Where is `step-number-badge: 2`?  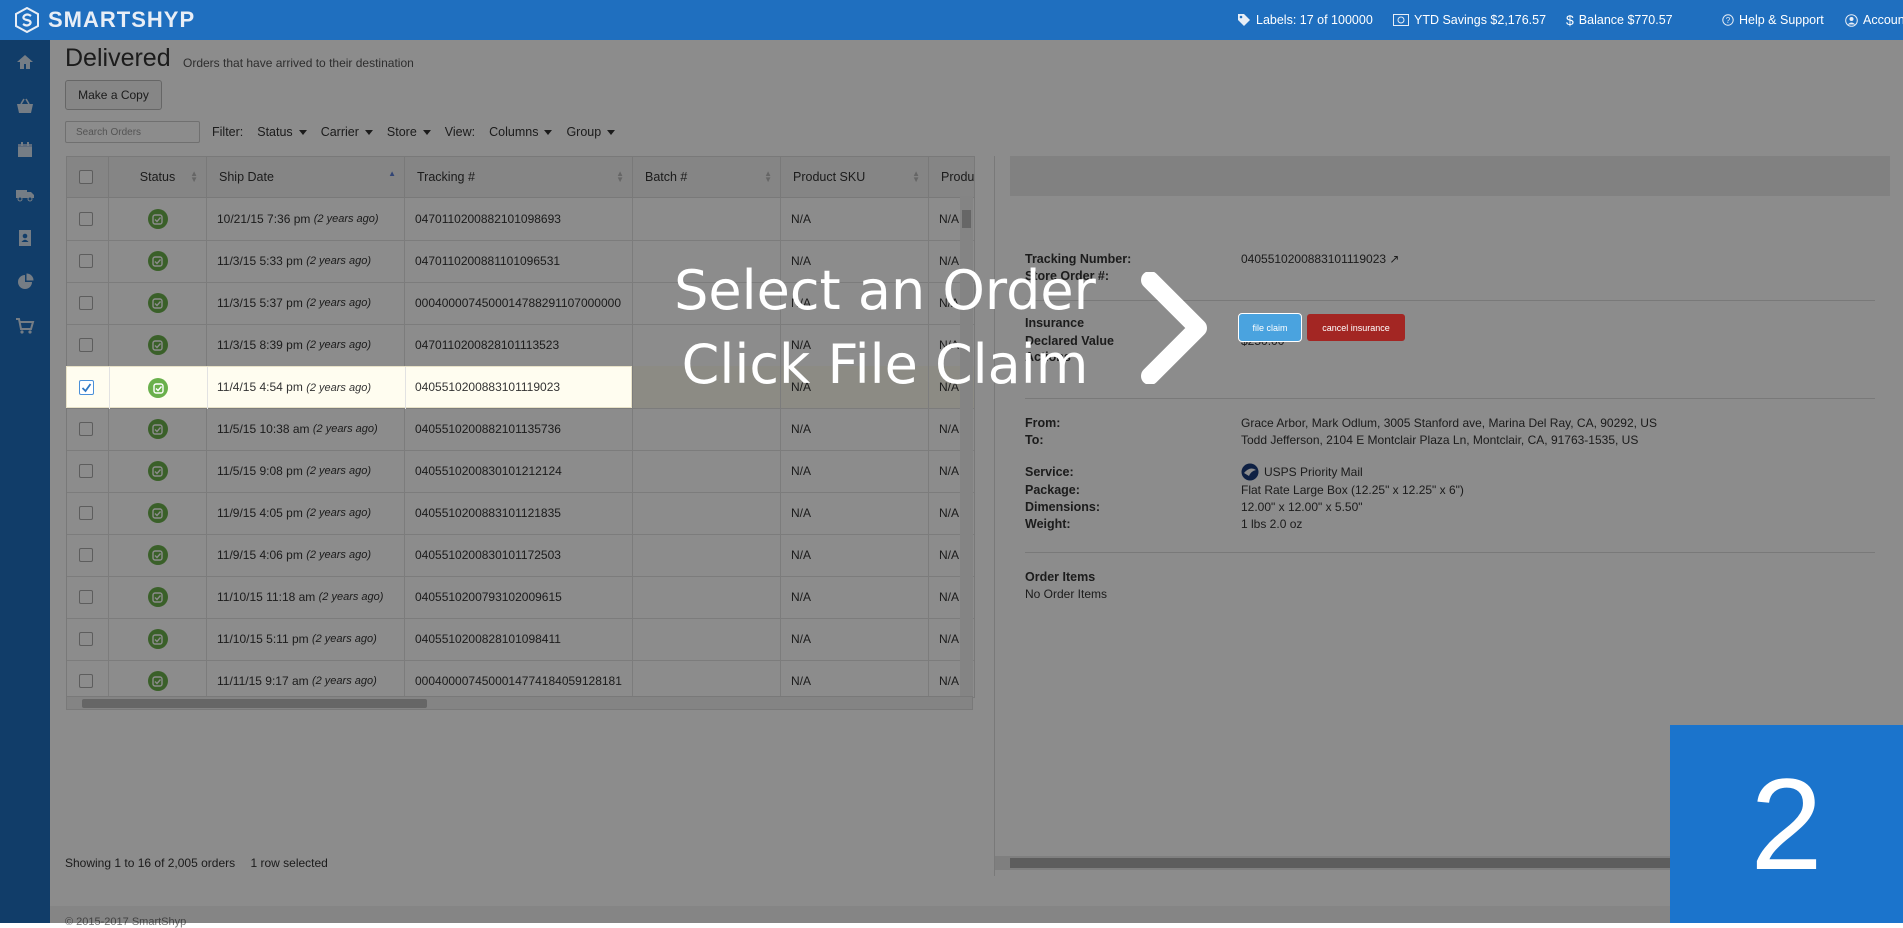
step-number-badge: 2 is located at coordinates (1786, 824).